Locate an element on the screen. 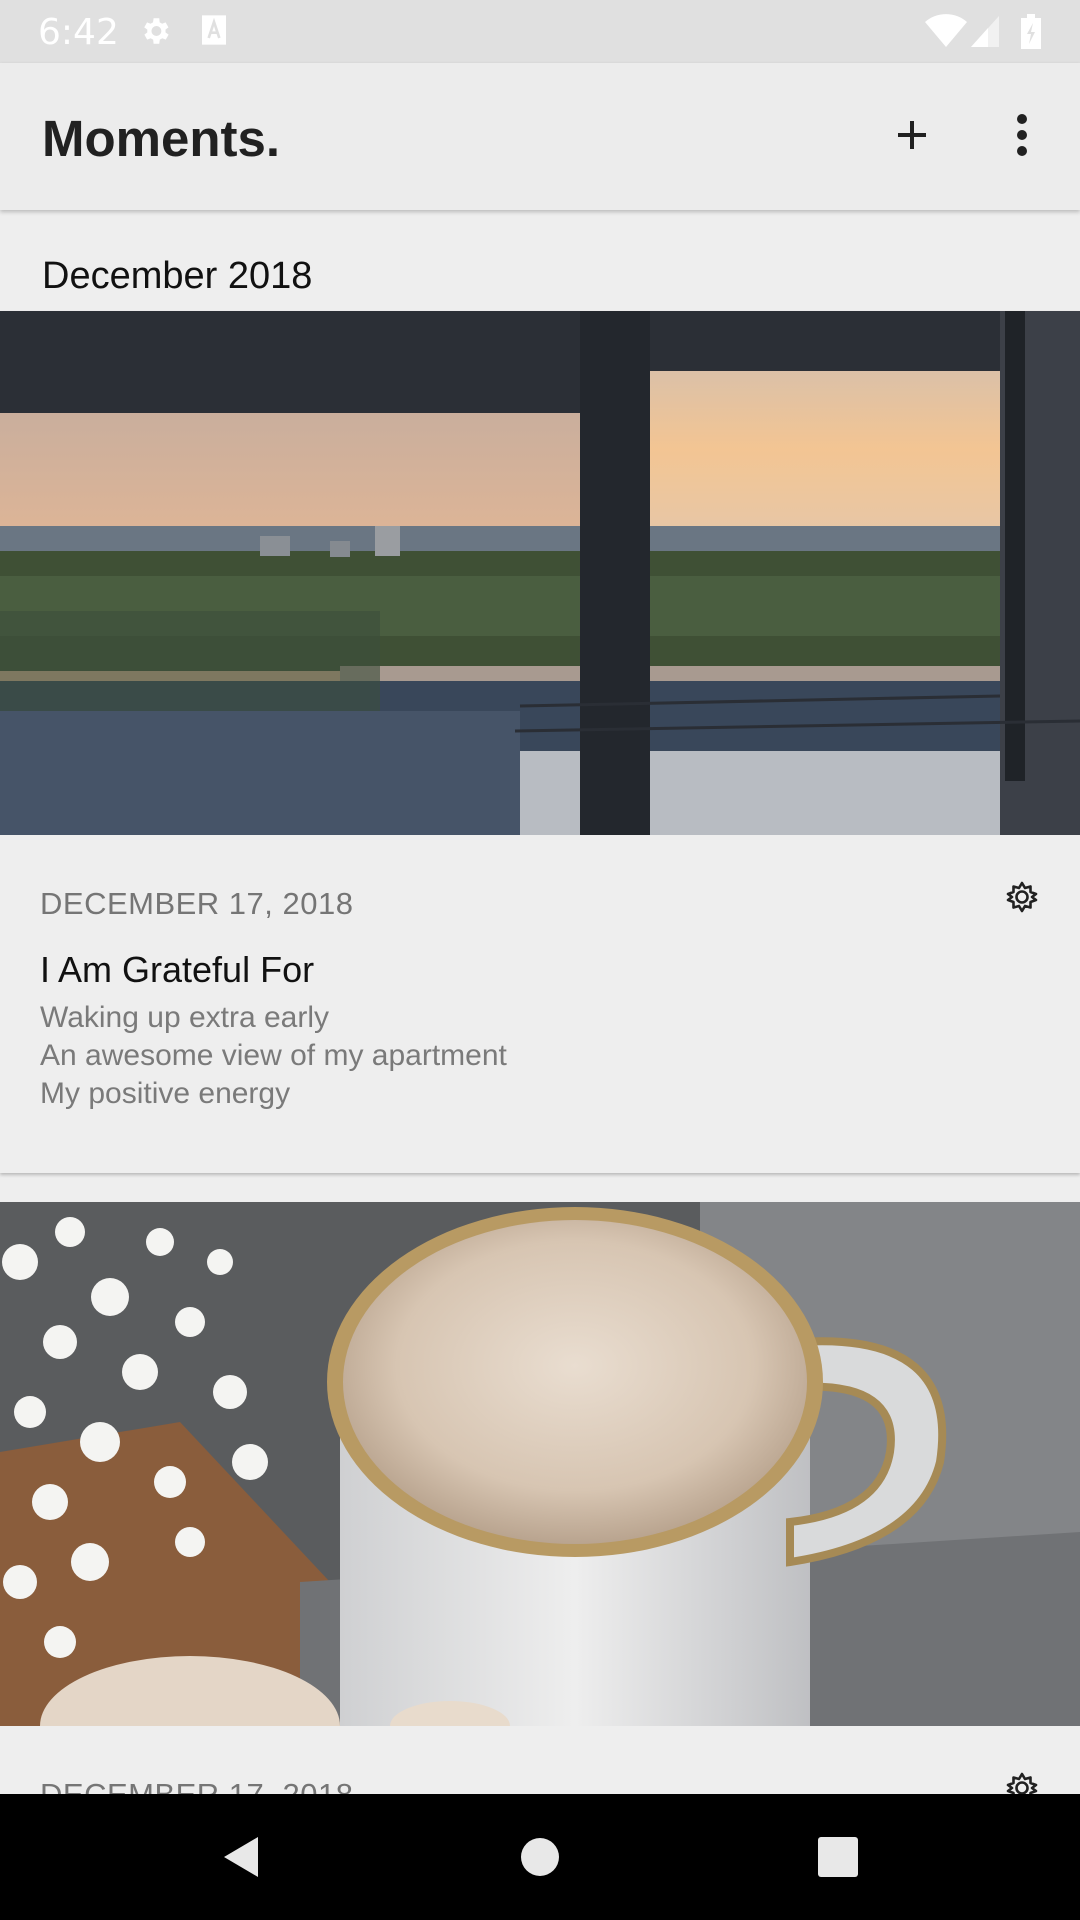 Image resolution: width=1080 pixels, height=1920 pixels. back-icon is located at coordinates (242, 1857).